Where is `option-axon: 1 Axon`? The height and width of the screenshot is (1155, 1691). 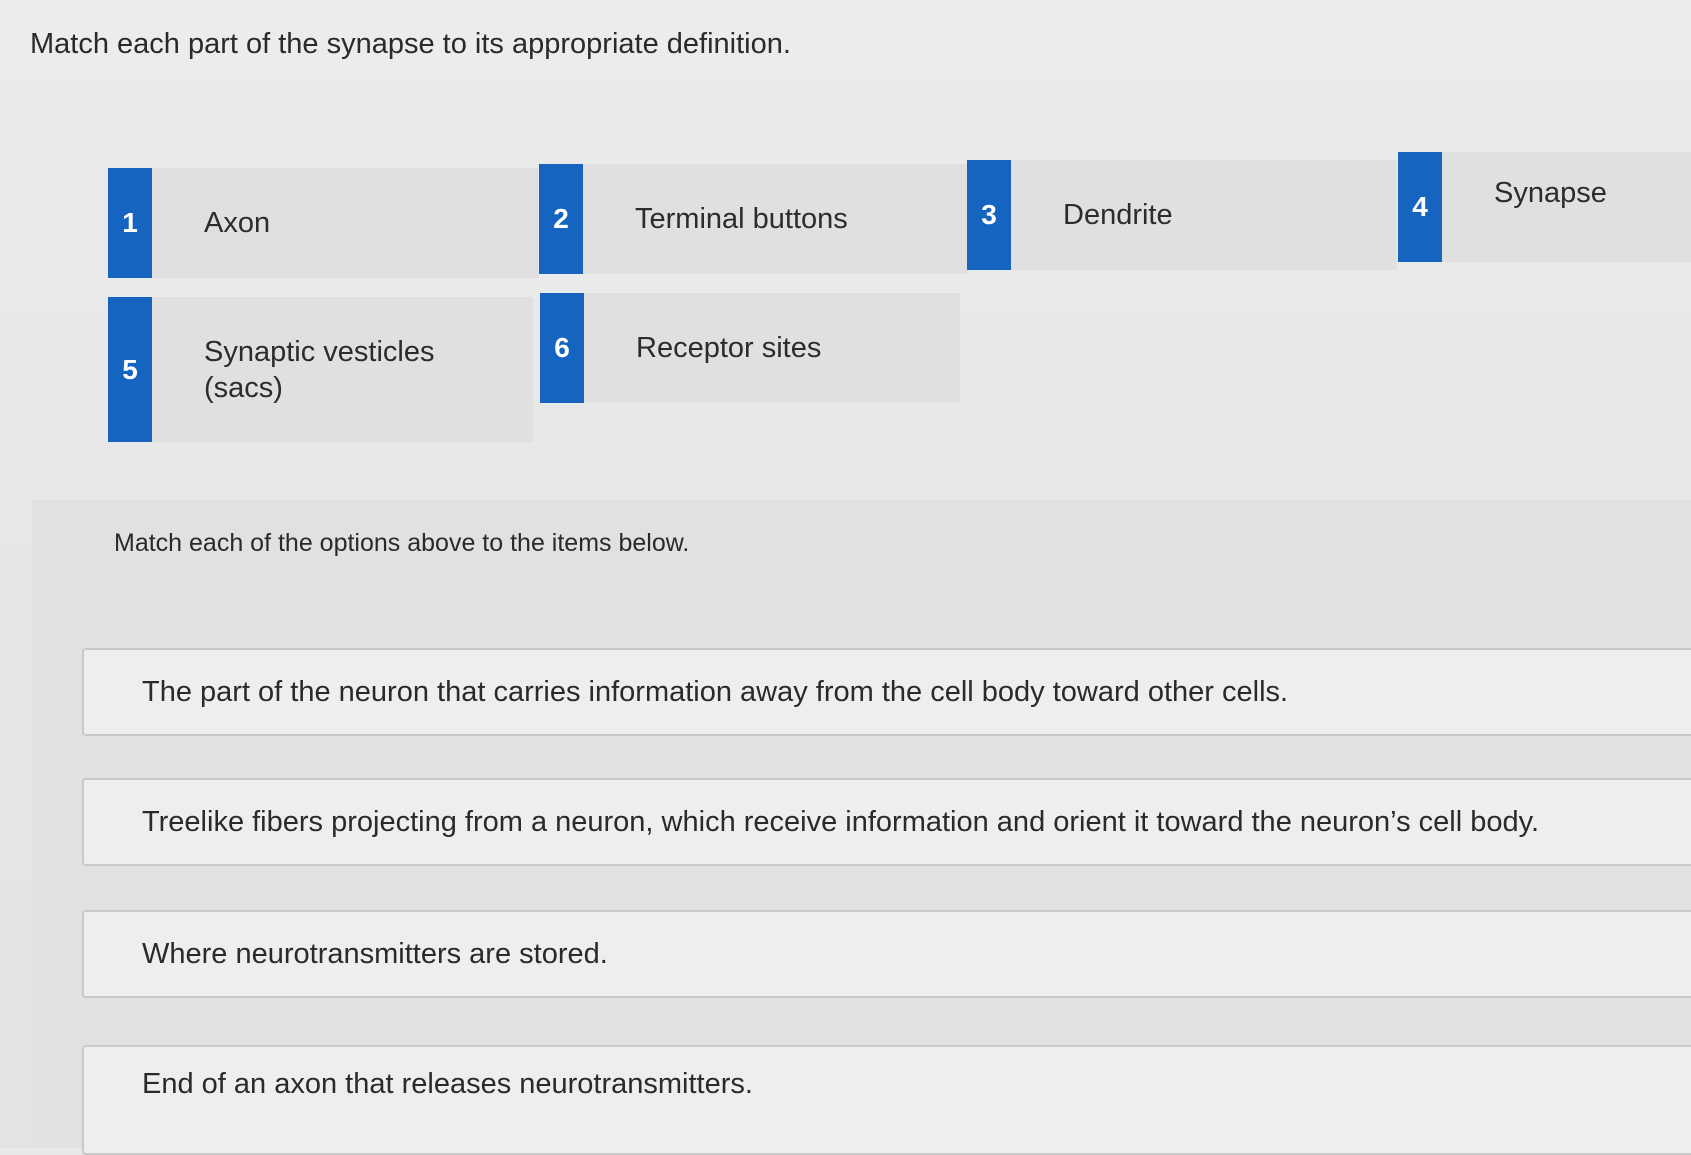
option-axon: 1 Axon is located at coordinates (323, 223).